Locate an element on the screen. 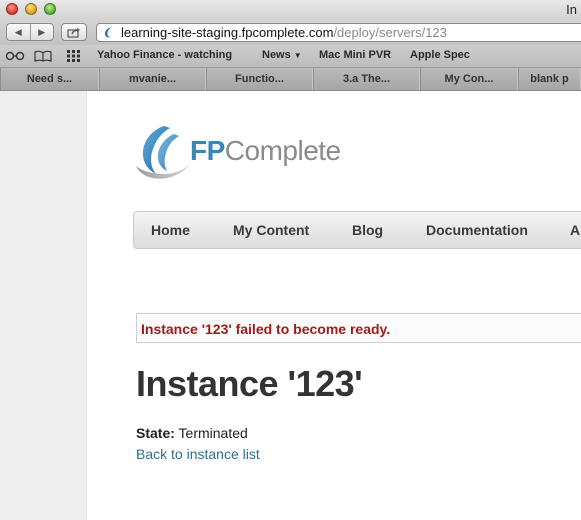 The height and width of the screenshot is (520, 581). bookmark-mac-mini-pvr: Mac Mini PVR is located at coordinates (355, 55).